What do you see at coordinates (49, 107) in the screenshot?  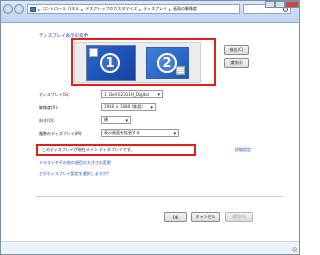 I see `resolution-label: 解像度(R):` at bounding box center [49, 107].